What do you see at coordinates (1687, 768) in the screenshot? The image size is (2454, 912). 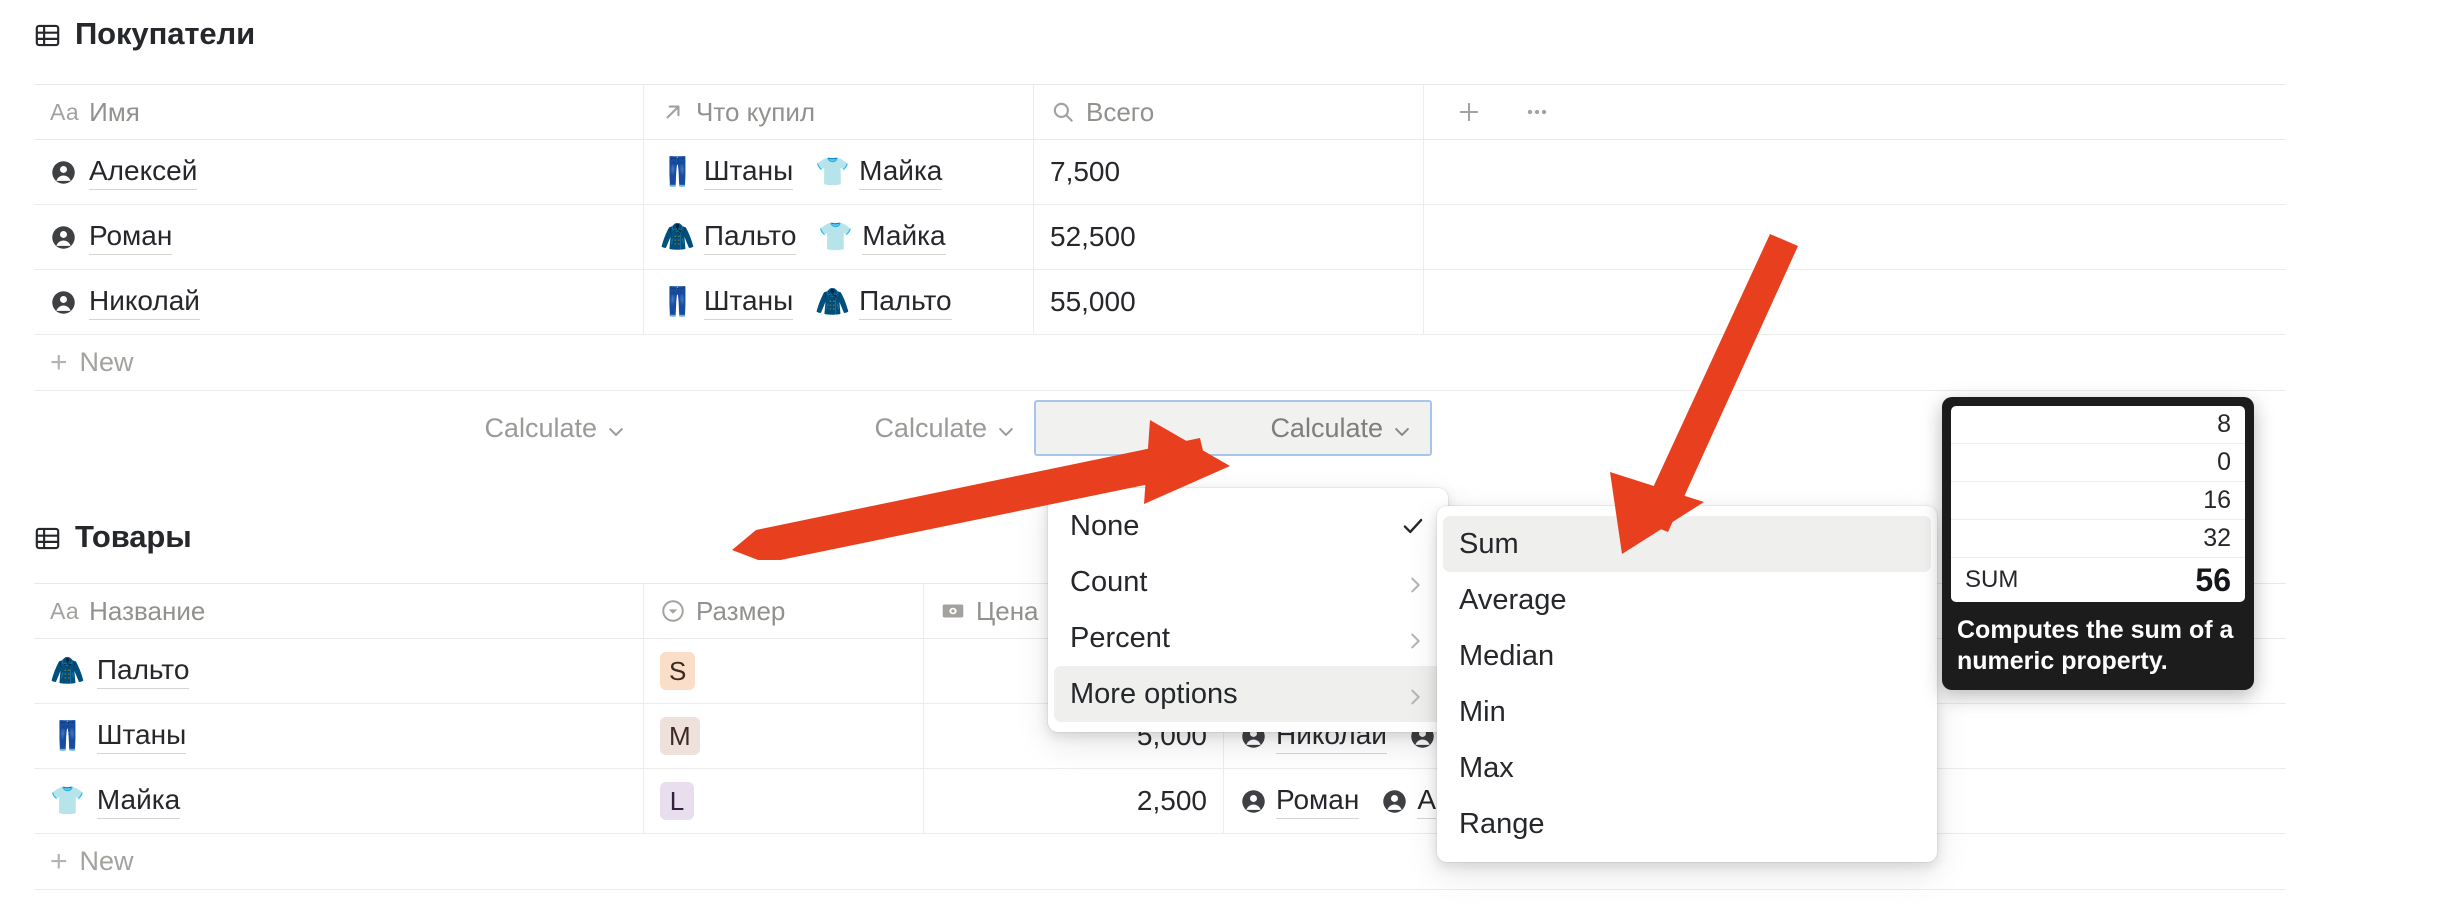 I see `submenu-item-max: Max` at bounding box center [1687, 768].